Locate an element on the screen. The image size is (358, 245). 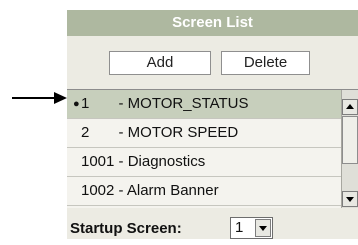
chevron-down-icon is located at coordinates (263, 228).